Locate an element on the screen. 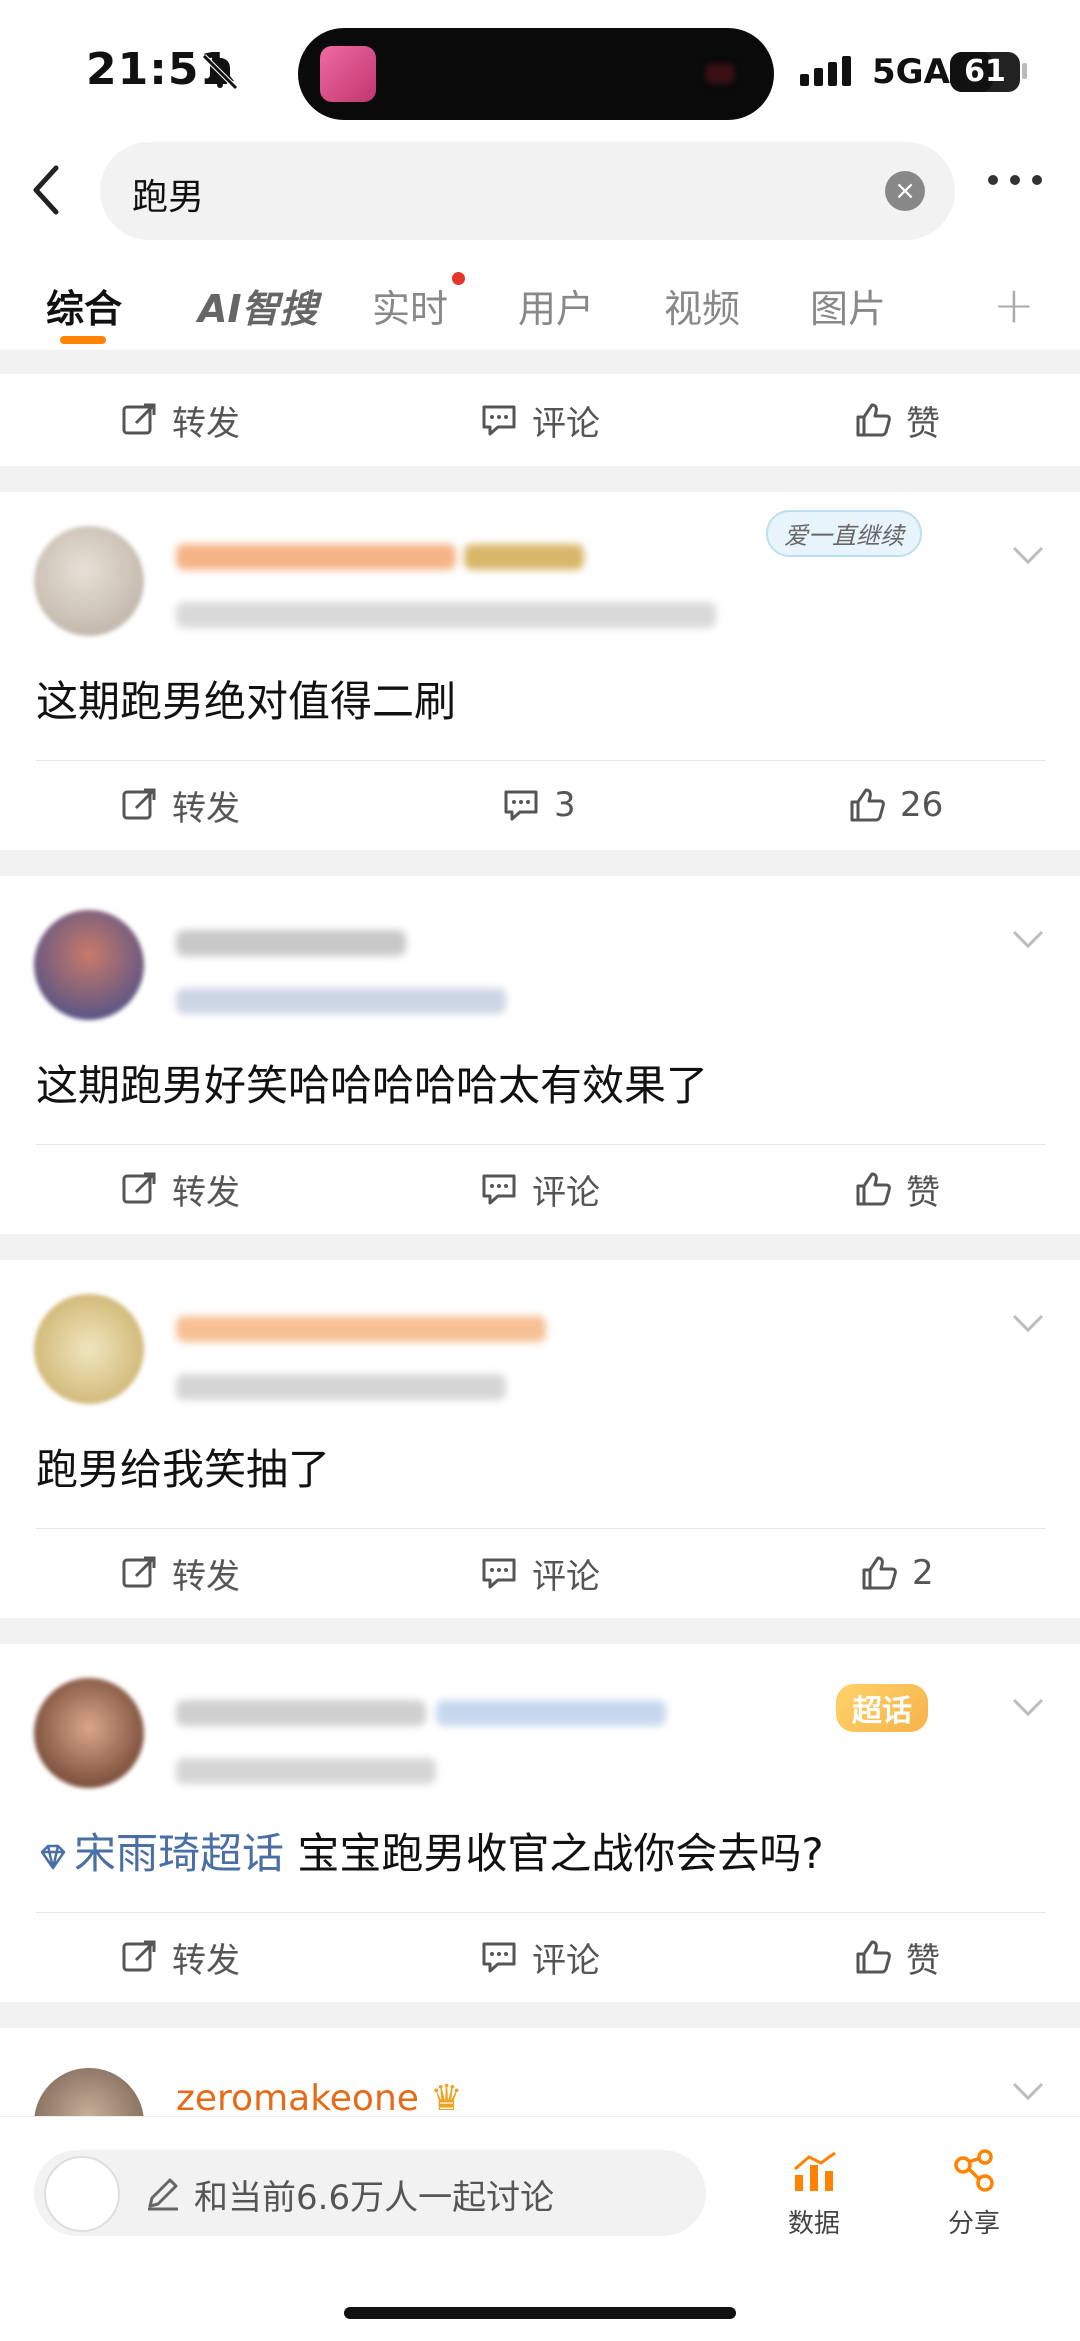 This screenshot has width=1080, height=2341. home-indicator is located at coordinates (540, 2313).